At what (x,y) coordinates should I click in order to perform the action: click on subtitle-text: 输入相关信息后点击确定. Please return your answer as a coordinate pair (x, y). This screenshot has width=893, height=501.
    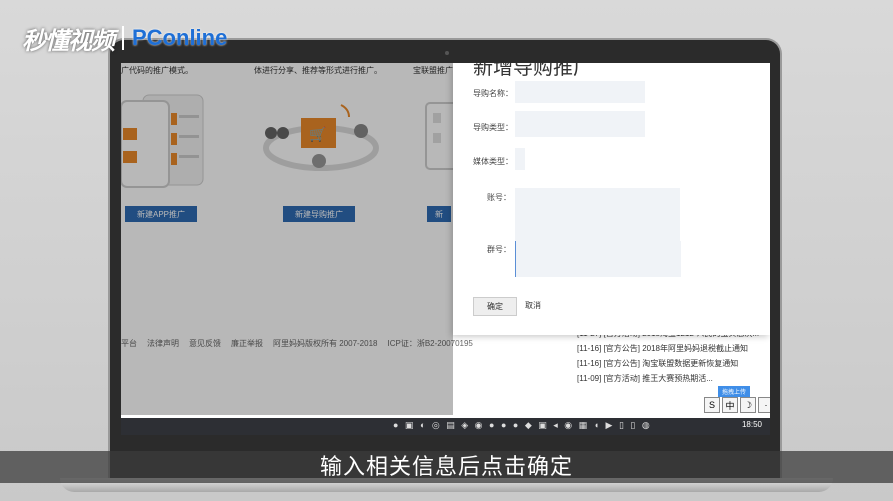
    Looking at the image, I should click on (446, 466).